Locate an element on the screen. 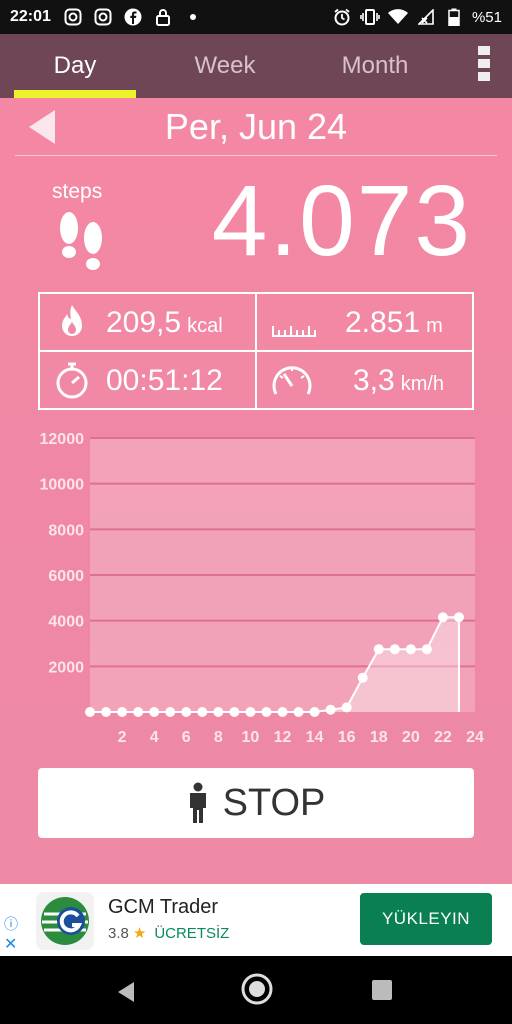  tab-week: Week is located at coordinates (225, 66).